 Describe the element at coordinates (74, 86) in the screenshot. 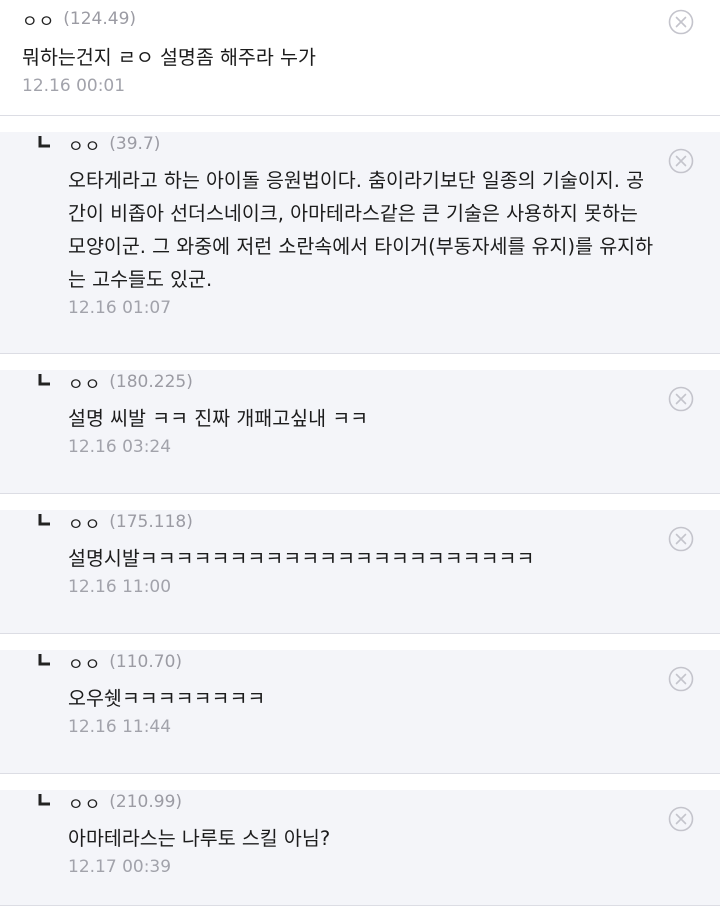

I see `comment-timestamp: 12.16 00:01` at that location.